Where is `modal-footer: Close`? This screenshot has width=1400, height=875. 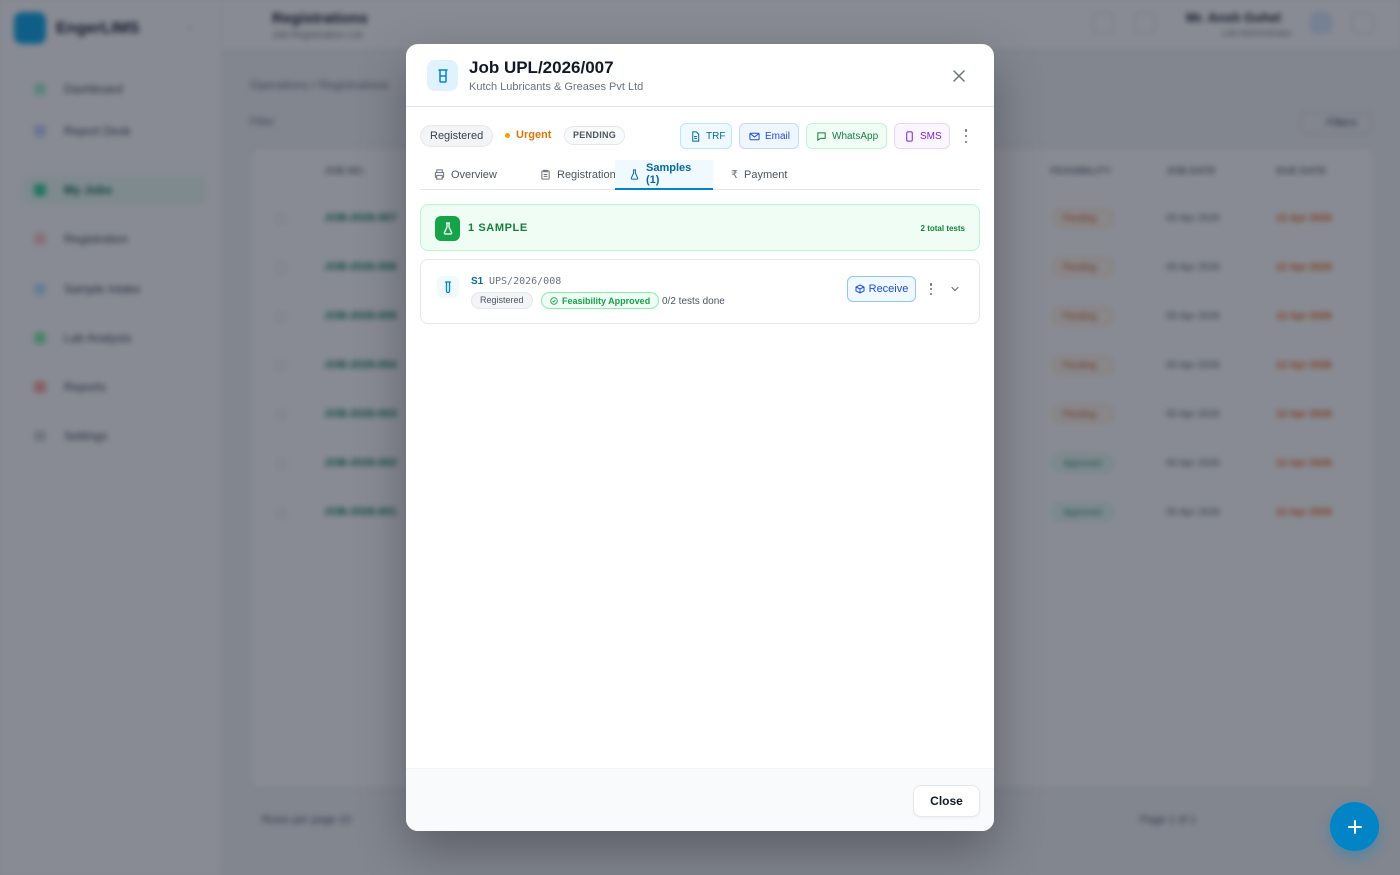 modal-footer: Close is located at coordinates (700, 799).